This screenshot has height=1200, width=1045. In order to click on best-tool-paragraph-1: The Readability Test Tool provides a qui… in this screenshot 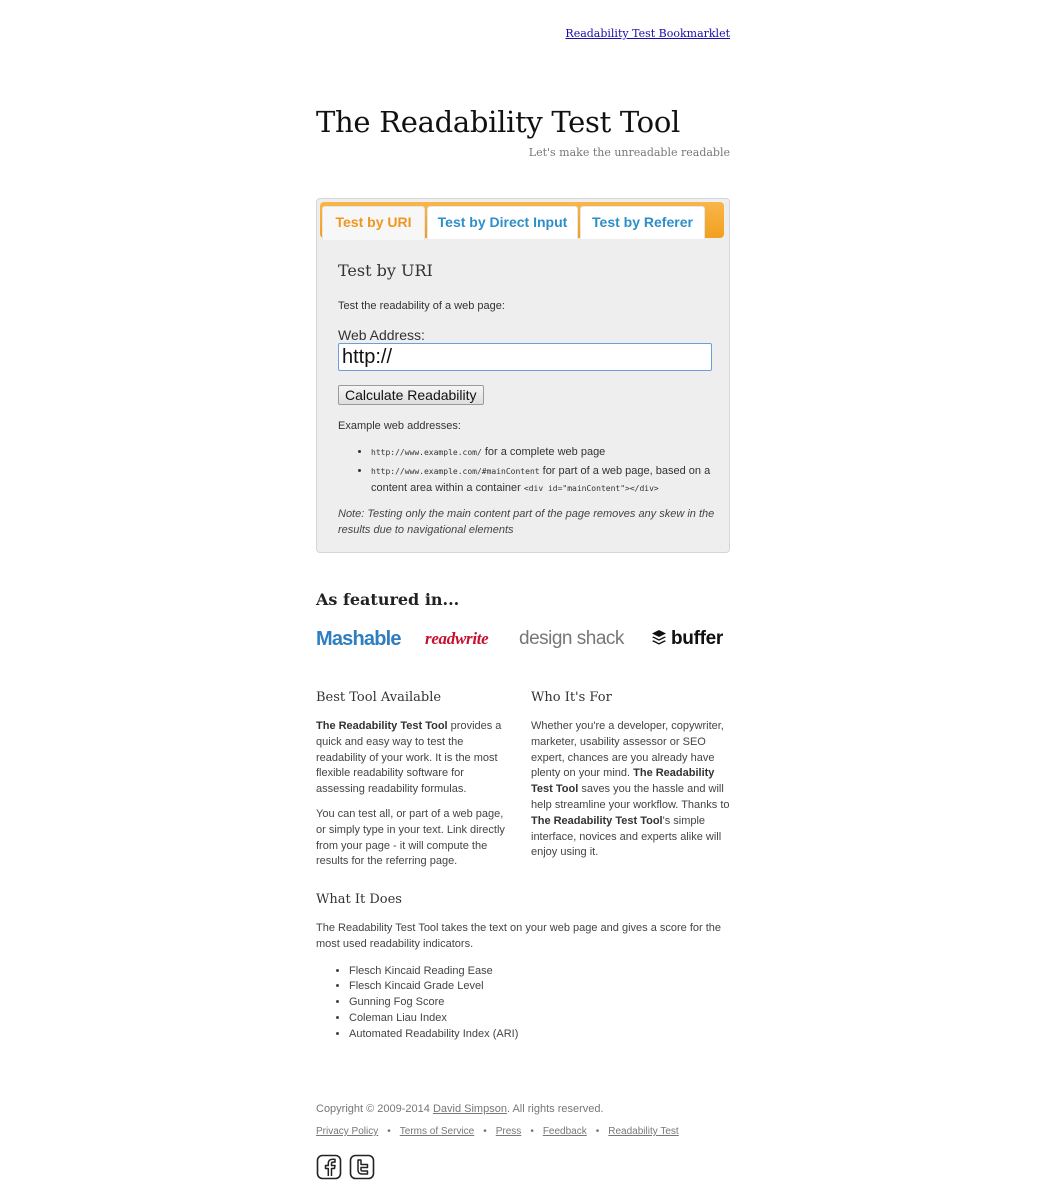, I will do `click(415, 758)`.